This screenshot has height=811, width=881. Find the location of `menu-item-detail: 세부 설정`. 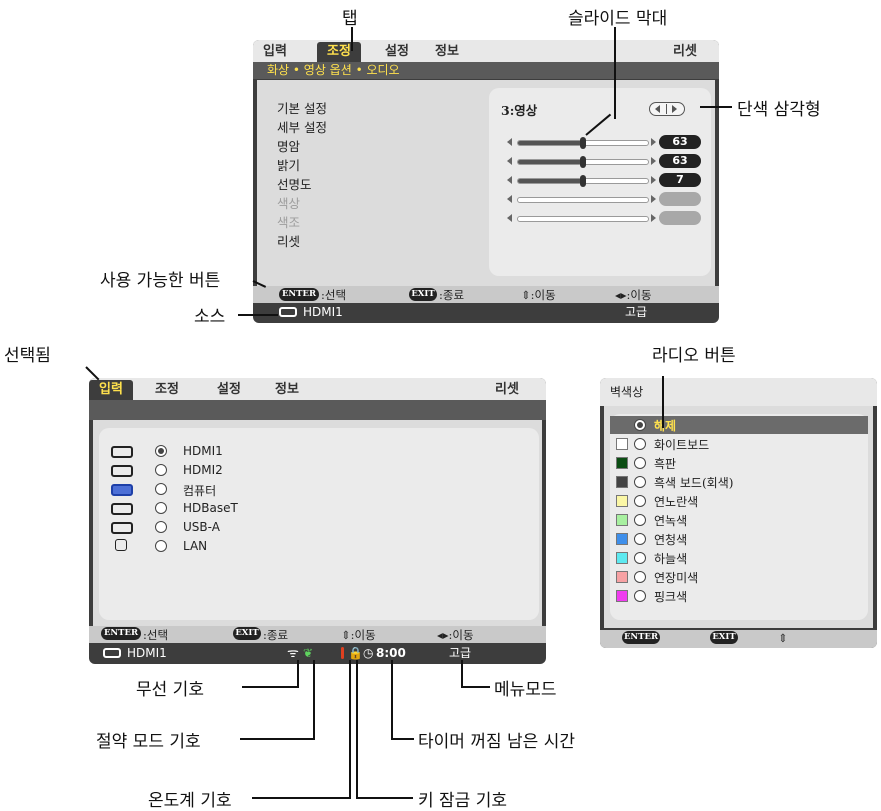

menu-item-detail: 세부 설정 is located at coordinates (302, 126).